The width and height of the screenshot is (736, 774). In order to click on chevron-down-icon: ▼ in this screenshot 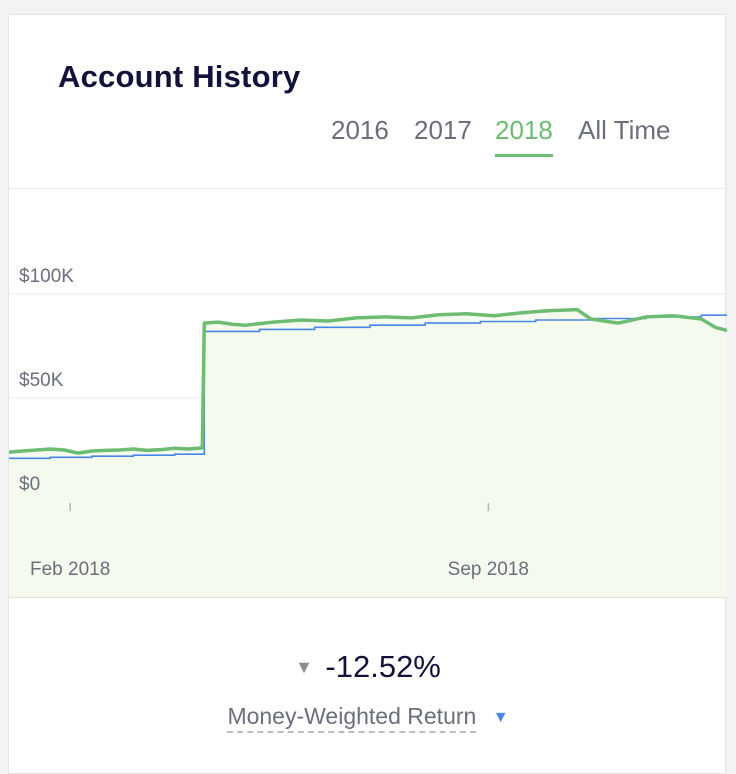, I will do `click(500, 717)`.